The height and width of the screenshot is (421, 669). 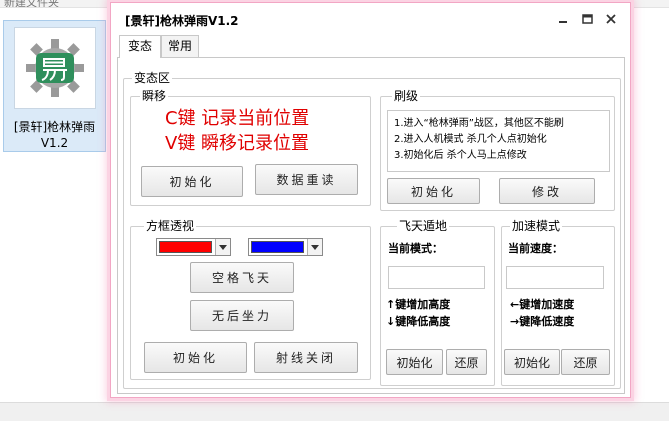 I want to click on window-title: [景轩]枪林弹雨V1.2, so click(x=182, y=21).